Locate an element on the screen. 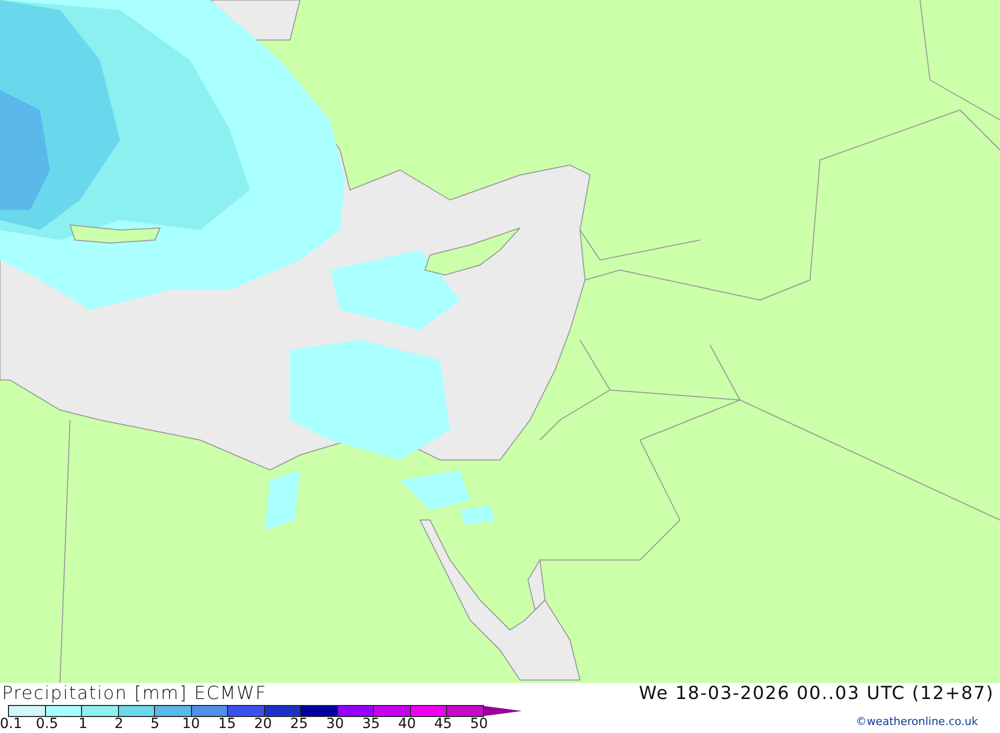  legend-label: 25 is located at coordinates (299, 724).